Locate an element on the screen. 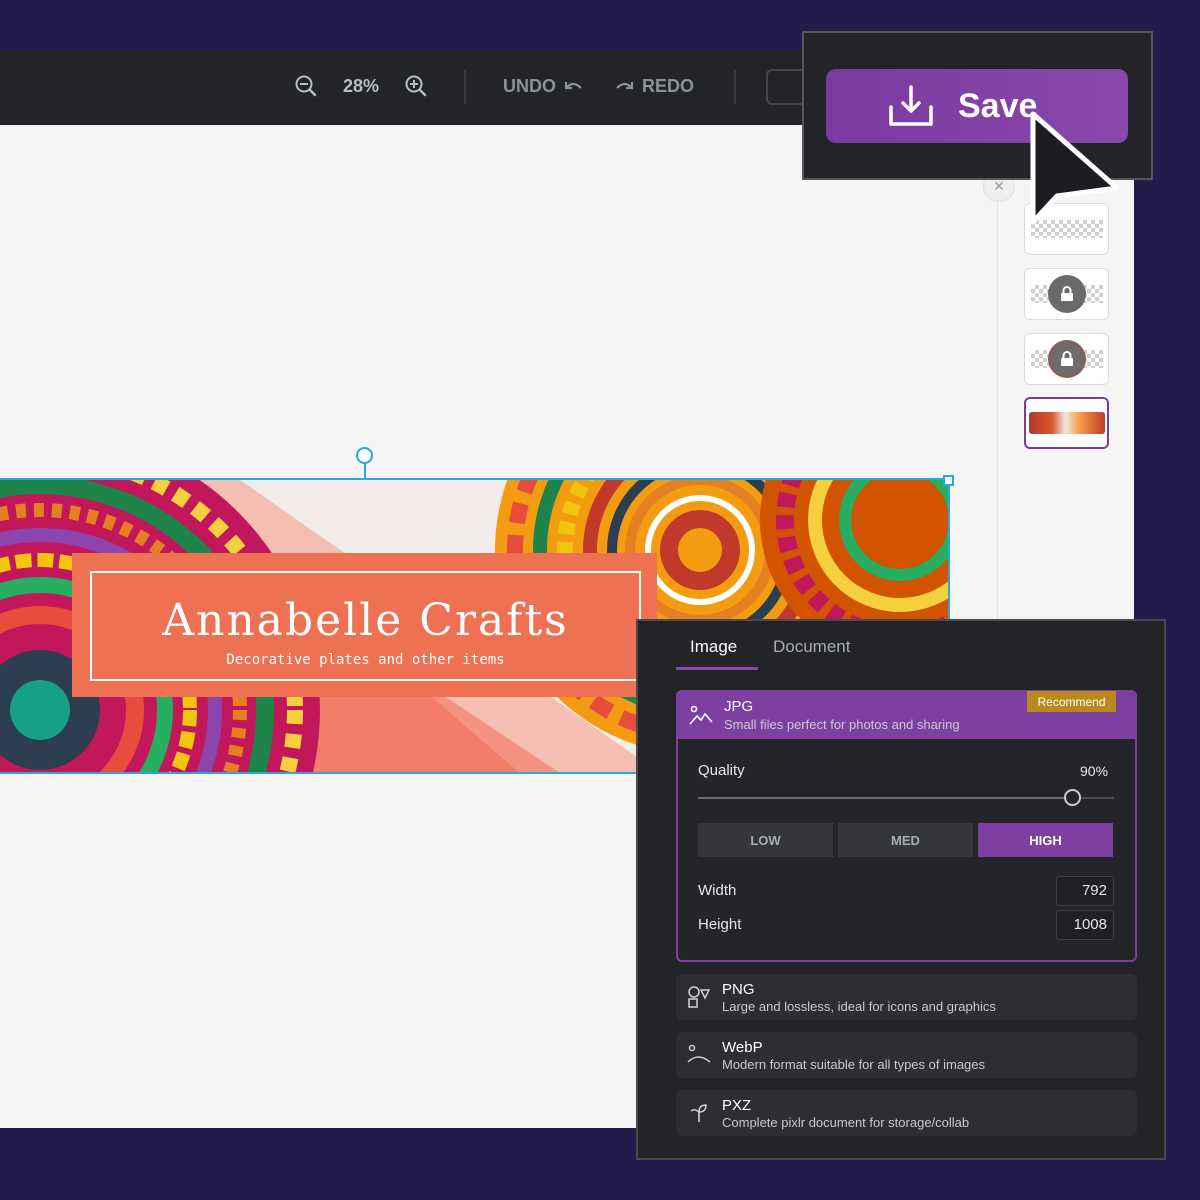  width-label: Width is located at coordinates (717, 890).